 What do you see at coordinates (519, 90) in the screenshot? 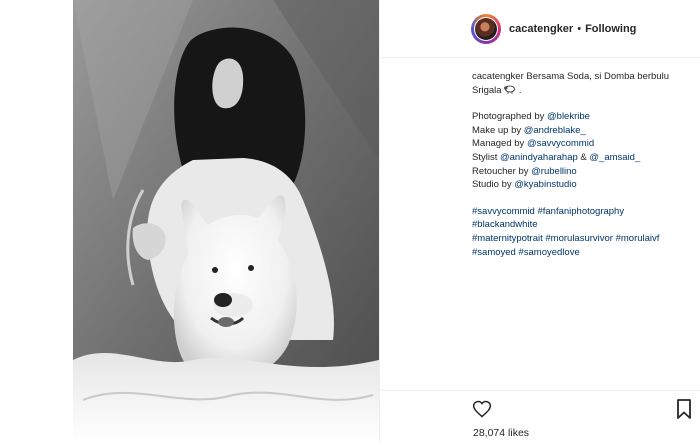
I see `caption-line2-suffix: .` at bounding box center [519, 90].